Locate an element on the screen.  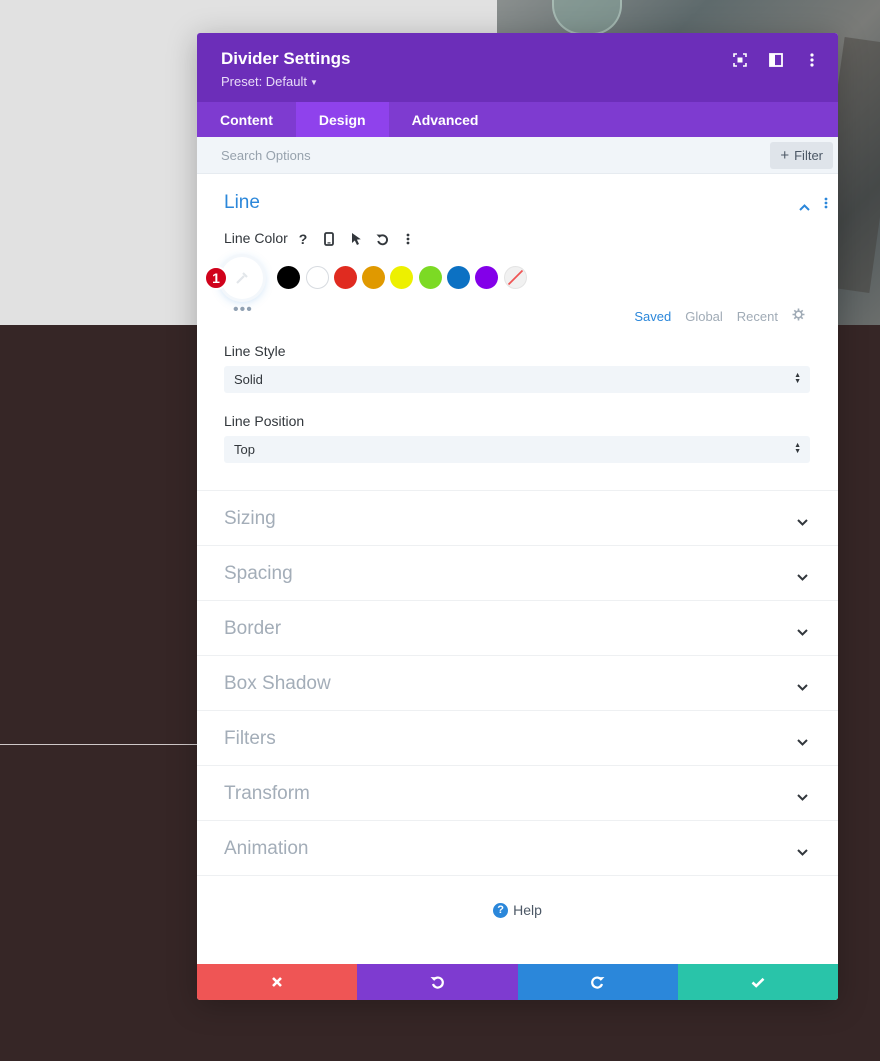
preset-label: Preset: Default is located at coordinates (264, 81).